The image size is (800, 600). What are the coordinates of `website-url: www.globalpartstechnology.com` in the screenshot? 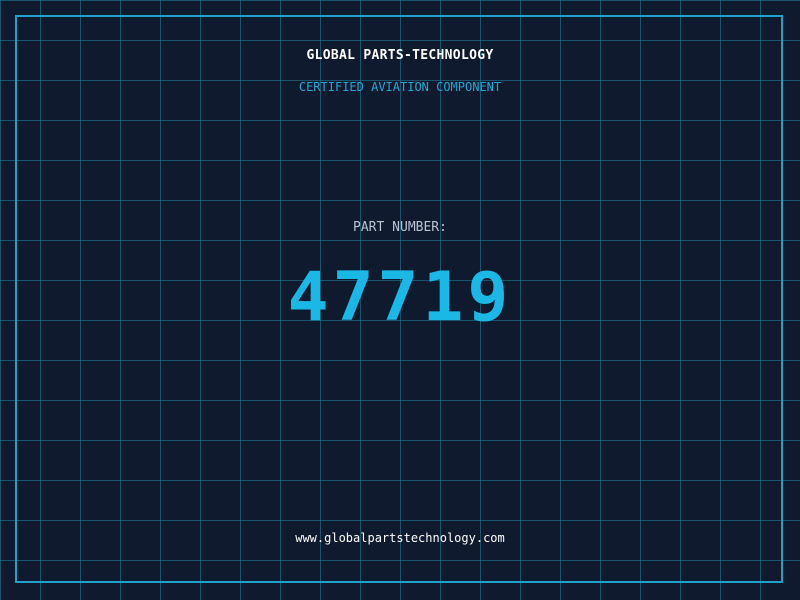 It's located at (400, 538).